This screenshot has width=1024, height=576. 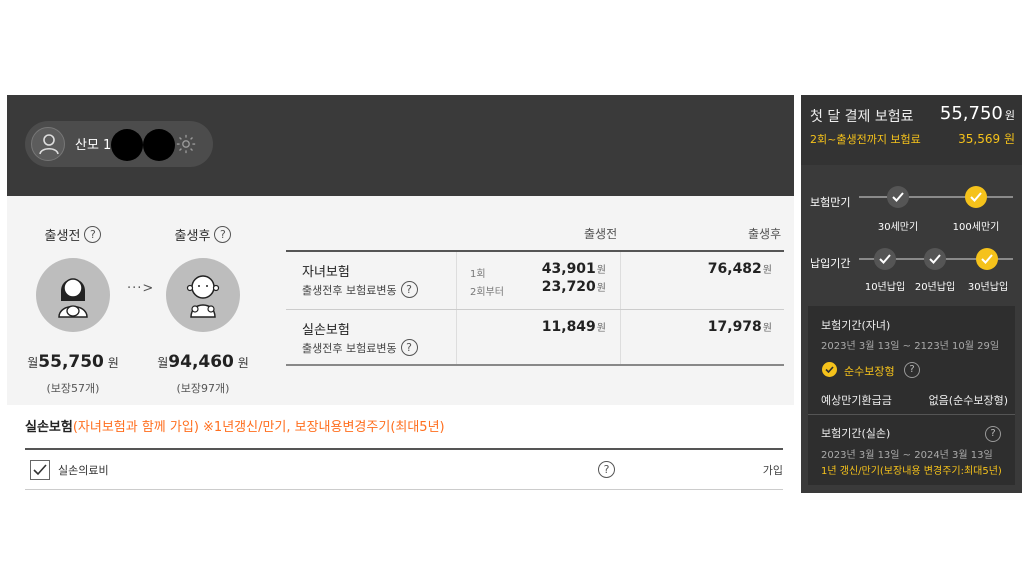 I want to click on after-unit: 원, so click(x=243, y=363).